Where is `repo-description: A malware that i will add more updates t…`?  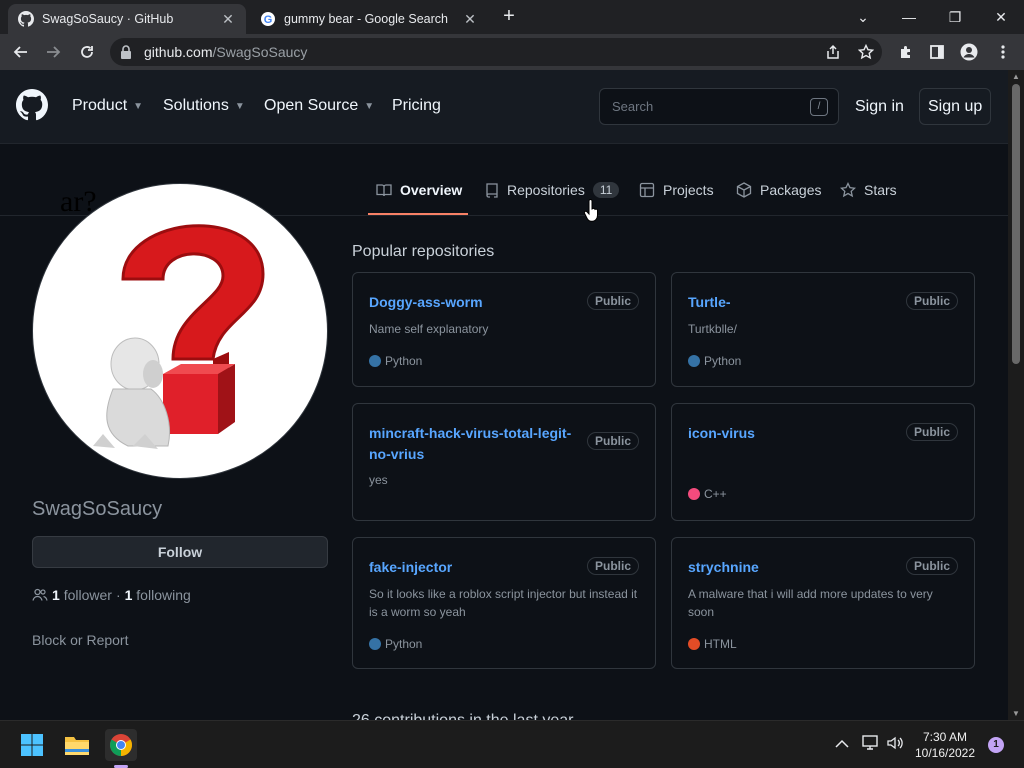 repo-description: A malware that i will add more updates t… is located at coordinates (810, 603).